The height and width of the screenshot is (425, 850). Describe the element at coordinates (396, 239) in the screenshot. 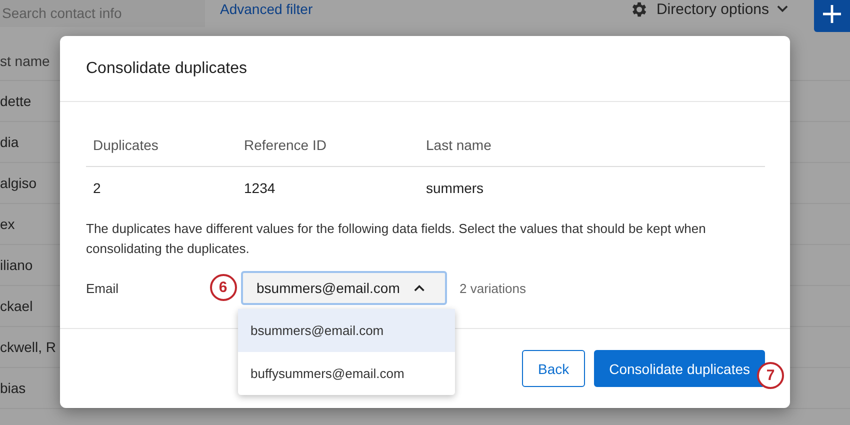

I see `instruction-text: The duplicates have different values for the following data fields. Select the values that should be kept when consolidating the duplicates.` at that location.